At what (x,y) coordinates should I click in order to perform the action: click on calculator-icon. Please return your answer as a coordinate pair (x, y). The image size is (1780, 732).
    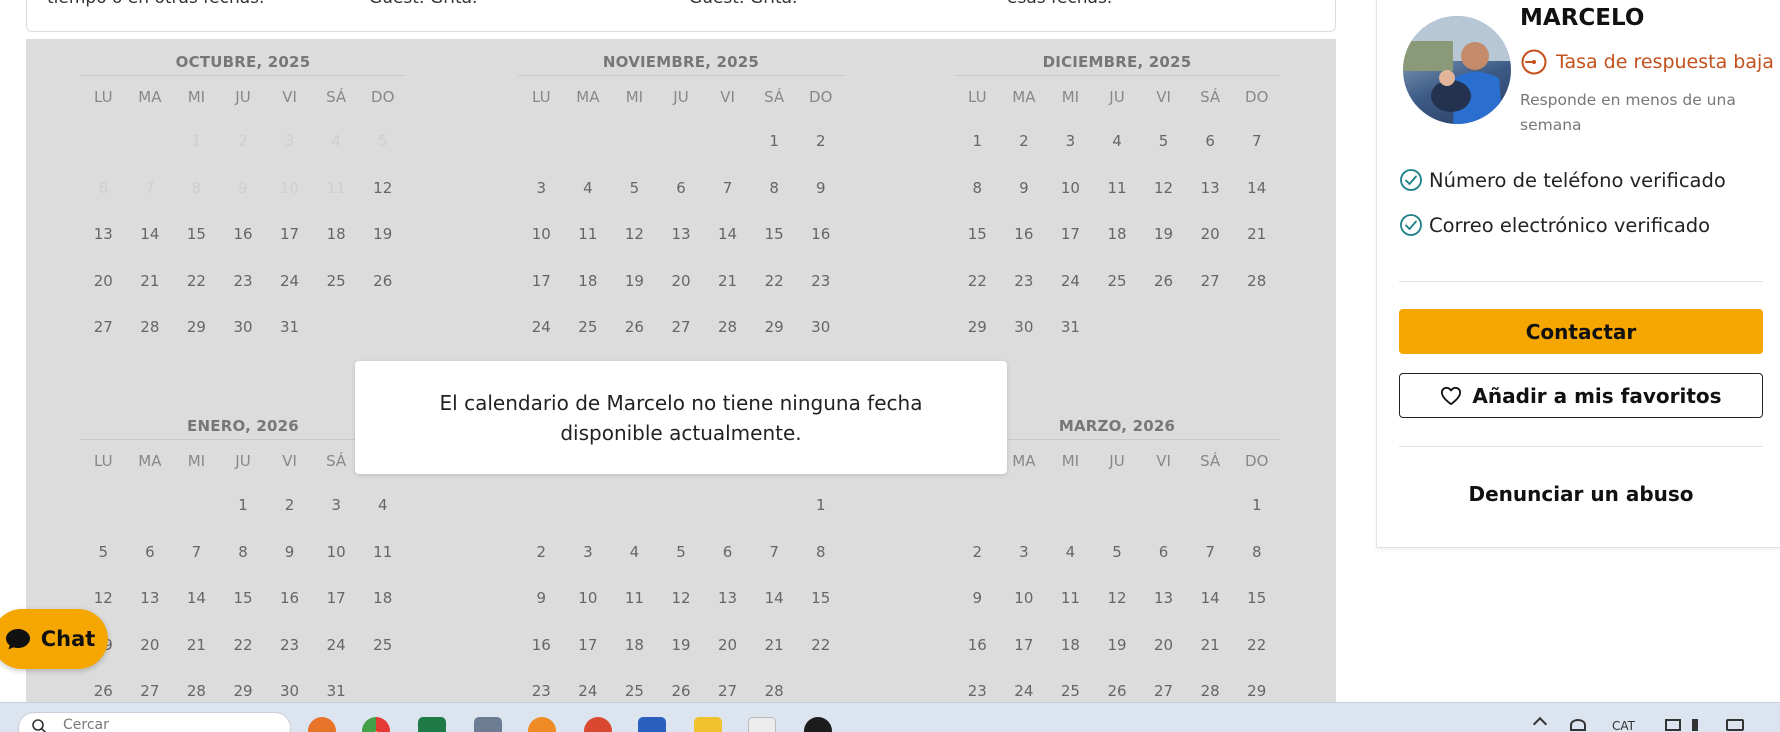
    Looking at the image, I should click on (488, 724).